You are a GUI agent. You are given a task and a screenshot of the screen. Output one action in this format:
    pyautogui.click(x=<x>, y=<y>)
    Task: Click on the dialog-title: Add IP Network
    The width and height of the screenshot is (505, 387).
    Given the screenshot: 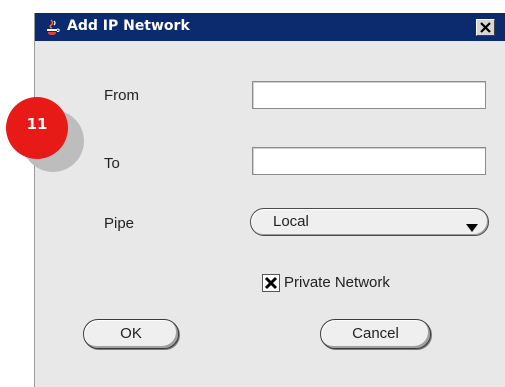 What is the action you would take?
    pyautogui.click(x=128, y=26)
    